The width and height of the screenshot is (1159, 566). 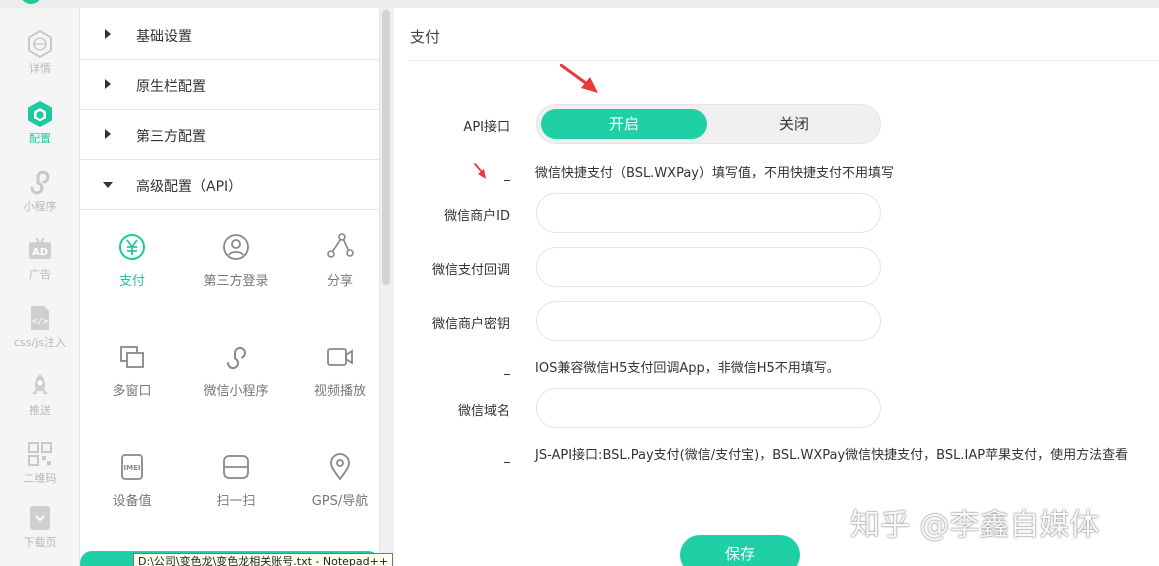 I want to click on imei-icon: IMEI, so click(x=132, y=467).